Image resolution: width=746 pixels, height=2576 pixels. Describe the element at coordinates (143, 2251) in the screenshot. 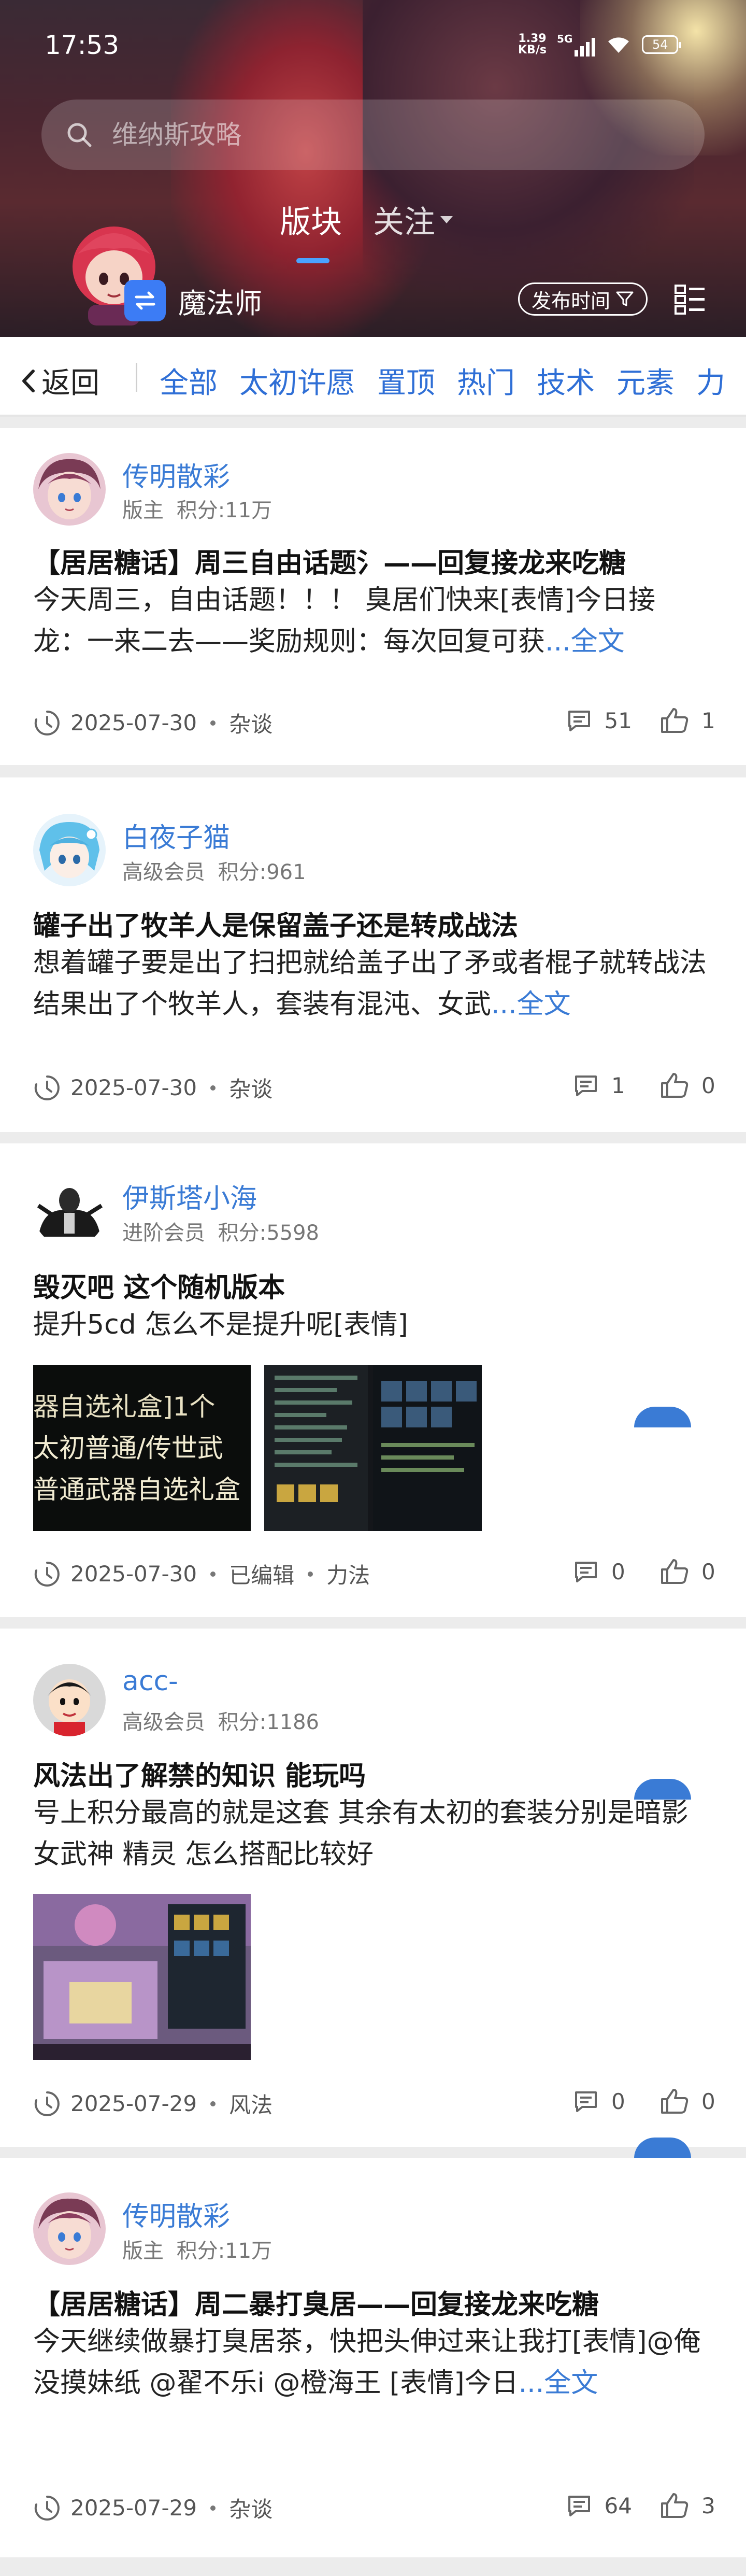

I see `user-role: 版主` at that location.